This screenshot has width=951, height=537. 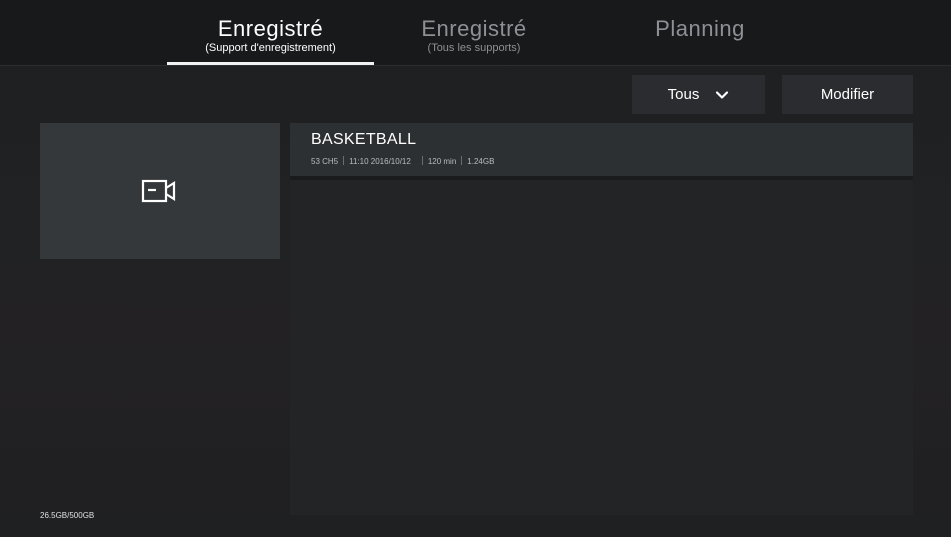 What do you see at coordinates (700, 28) in the screenshot?
I see `tab-title: Planning` at bounding box center [700, 28].